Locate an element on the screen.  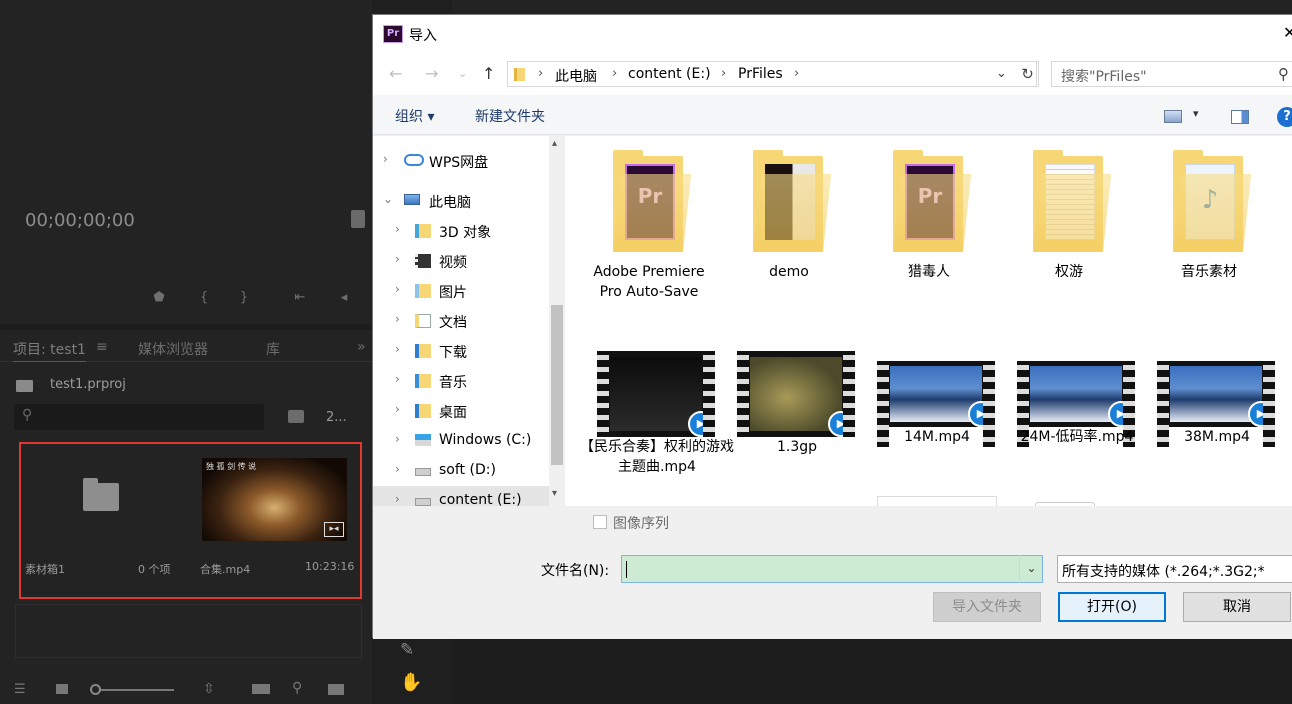
preview-pane-icon is located at coordinates (1240, 117).